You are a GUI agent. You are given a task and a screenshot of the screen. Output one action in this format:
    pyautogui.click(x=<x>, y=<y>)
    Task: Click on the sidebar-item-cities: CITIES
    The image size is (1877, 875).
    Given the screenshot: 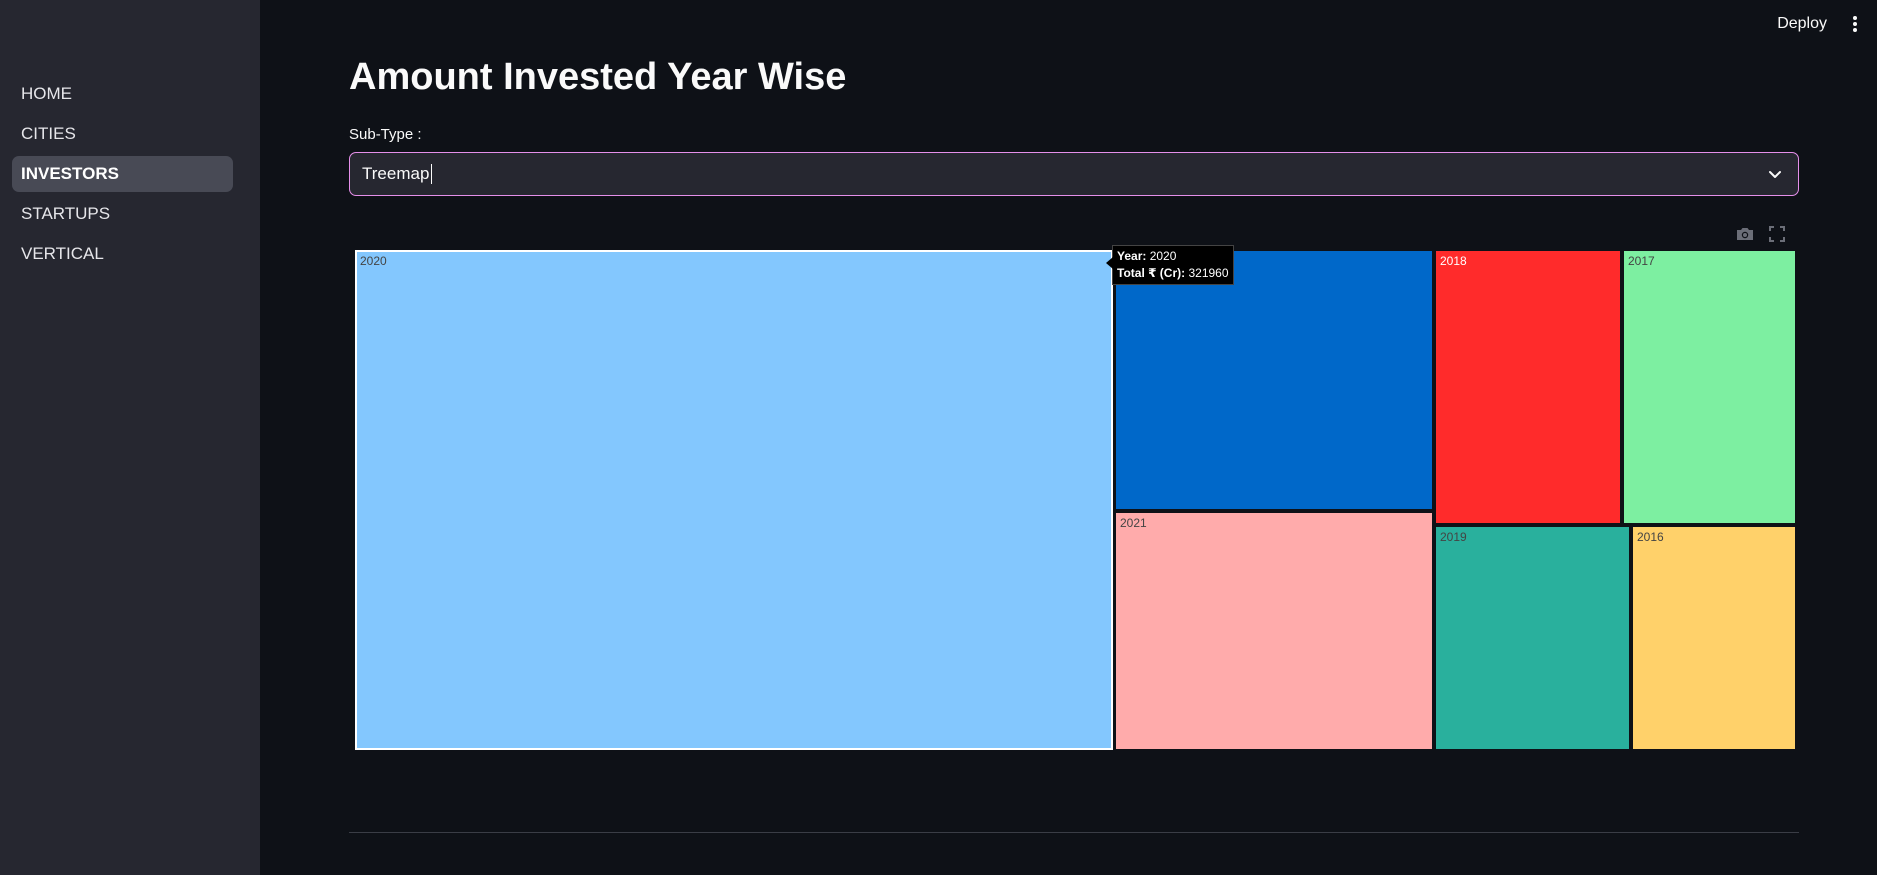 What is the action you would take?
    pyautogui.click(x=122, y=134)
    